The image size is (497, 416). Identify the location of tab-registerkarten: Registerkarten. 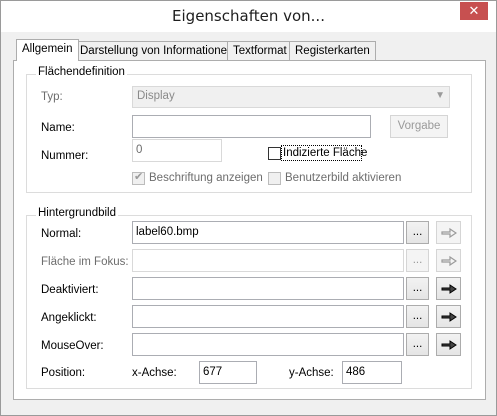
(332, 51).